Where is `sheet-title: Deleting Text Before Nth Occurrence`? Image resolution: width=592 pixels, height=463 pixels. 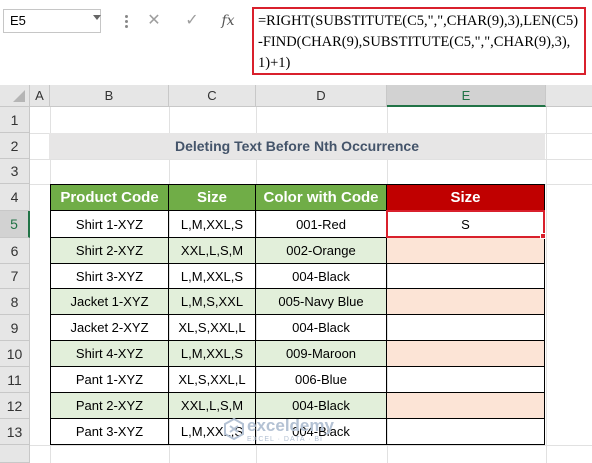
sheet-title: Deleting Text Before Nth Occurrence is located at coordinates (297, 146).